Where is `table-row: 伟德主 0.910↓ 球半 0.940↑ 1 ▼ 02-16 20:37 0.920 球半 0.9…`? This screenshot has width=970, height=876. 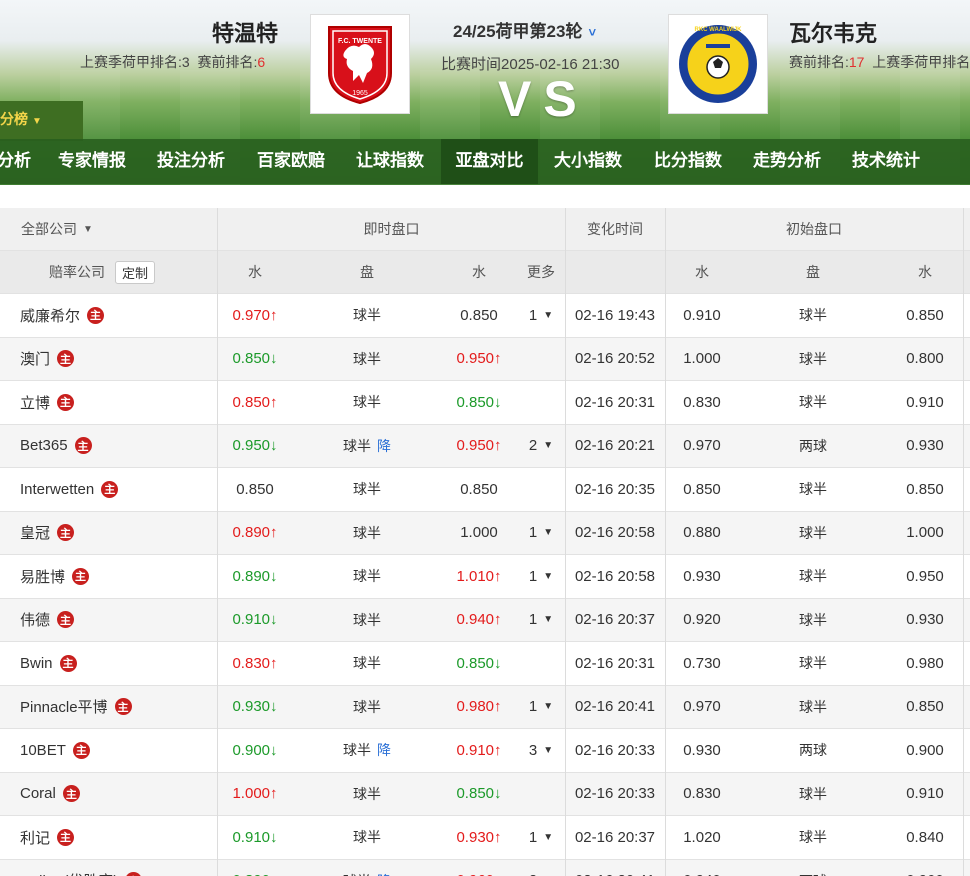
table-row: 伟德主 0.910↓ 球半 0.940↑ 1 ▼ 02-16 20:37 0.920 球半 0.9… is located at coordinates (485, 620).